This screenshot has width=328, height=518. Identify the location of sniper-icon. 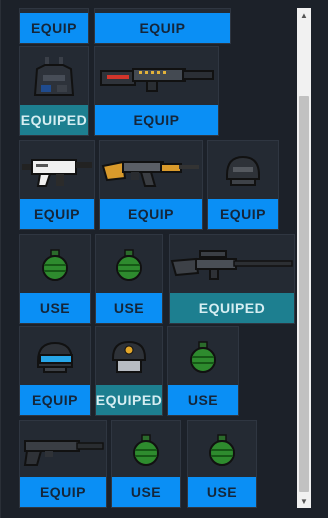
(232, 265).